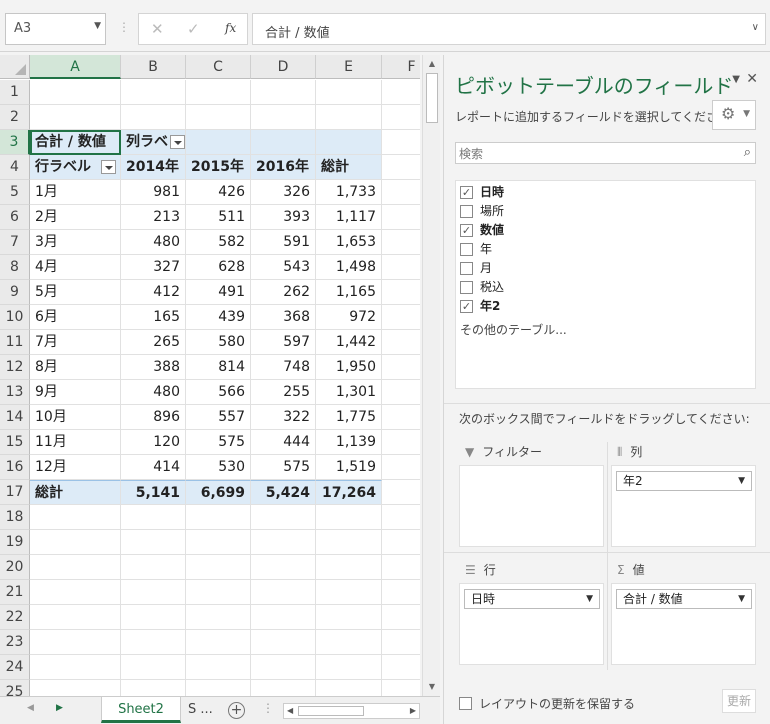  I want to click on row-header-13: 13, so click(15, 392).